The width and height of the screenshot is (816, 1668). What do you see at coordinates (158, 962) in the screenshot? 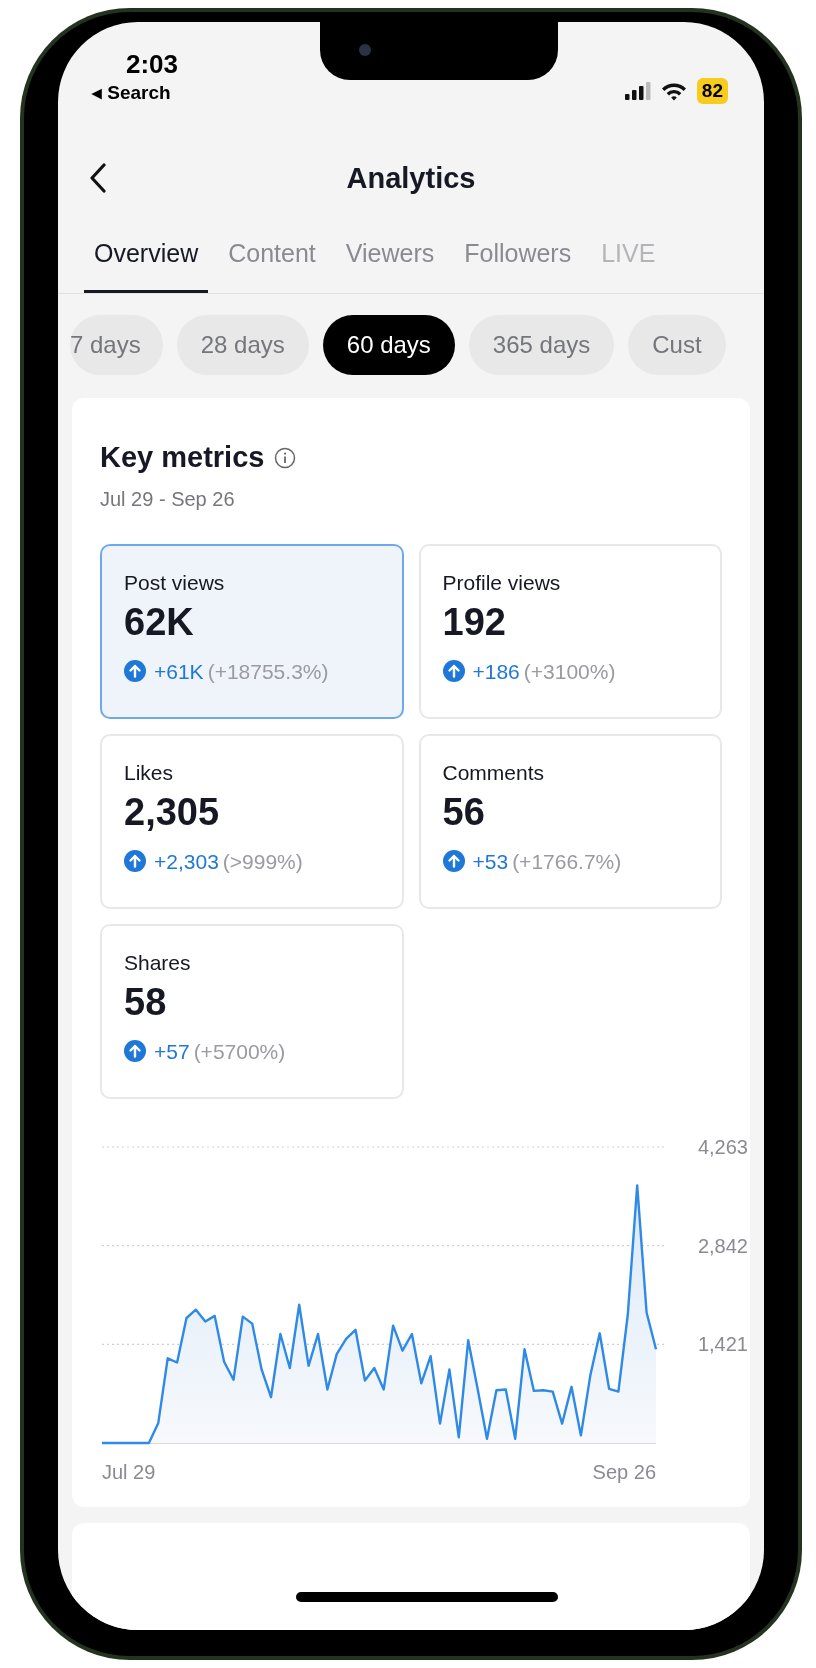
I see `metric-label: Shares` at bounding box center [158, 962].